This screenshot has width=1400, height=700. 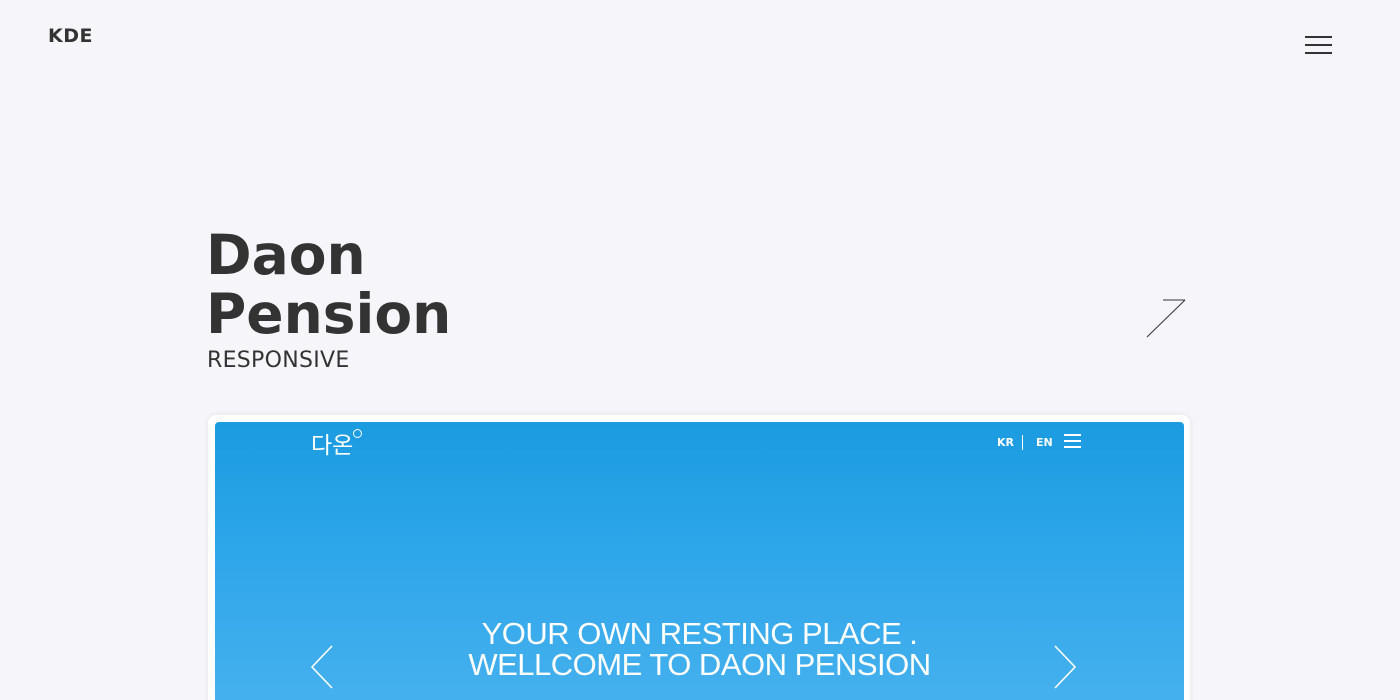 I want to click on project-title: Daon Pension, so click(x=328, y=285).